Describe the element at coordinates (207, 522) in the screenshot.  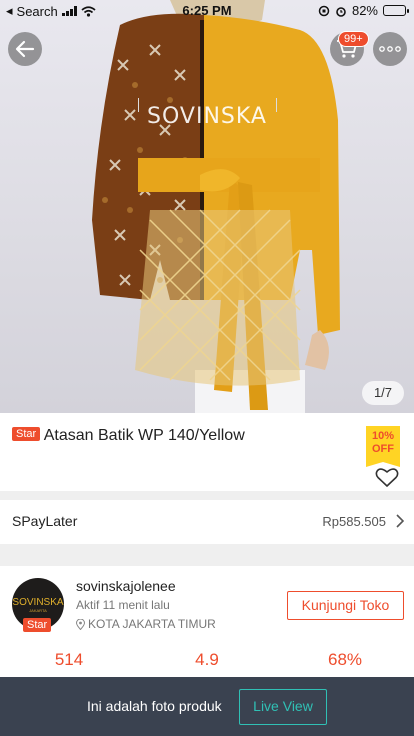
I see `paylater-row: SPayLater Rp585.505` at that location.